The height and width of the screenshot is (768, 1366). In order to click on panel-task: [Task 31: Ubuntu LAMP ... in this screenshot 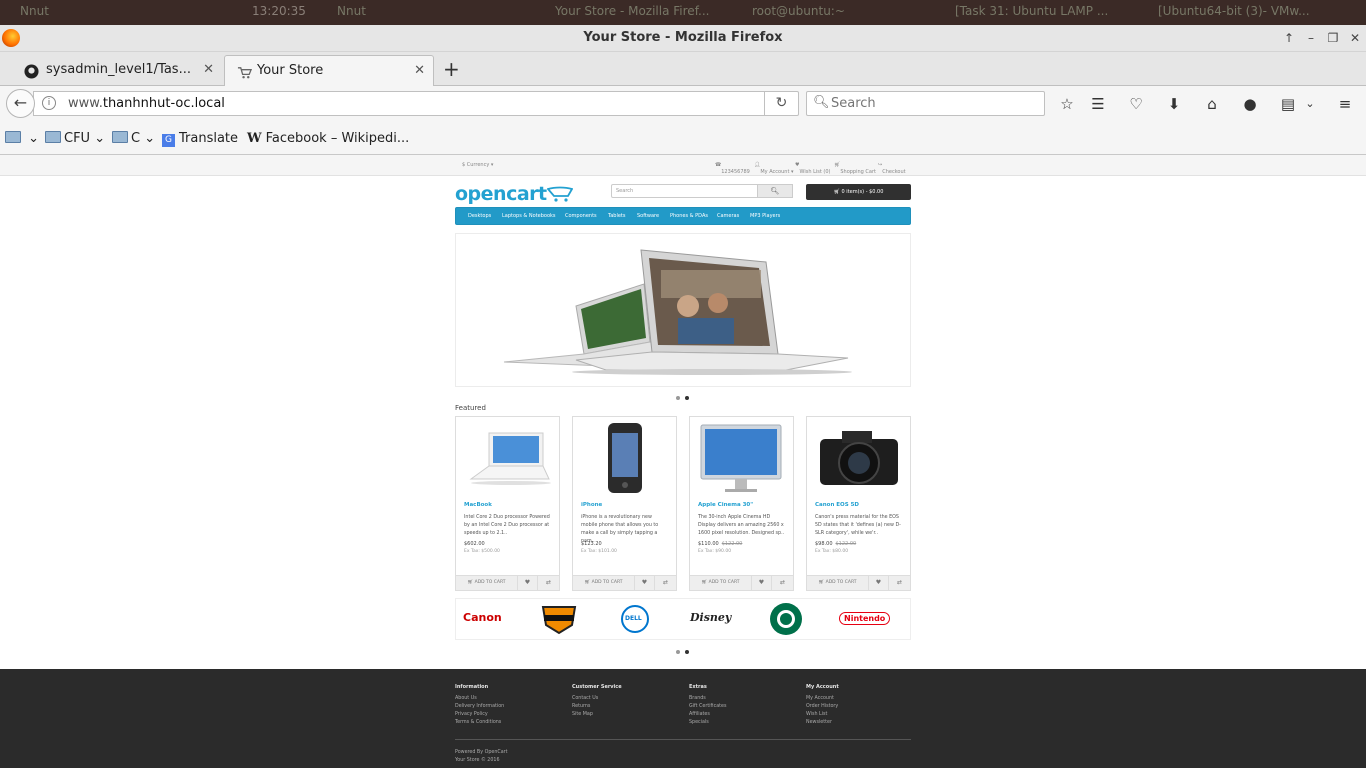, I will do `click(1031, 11)`.